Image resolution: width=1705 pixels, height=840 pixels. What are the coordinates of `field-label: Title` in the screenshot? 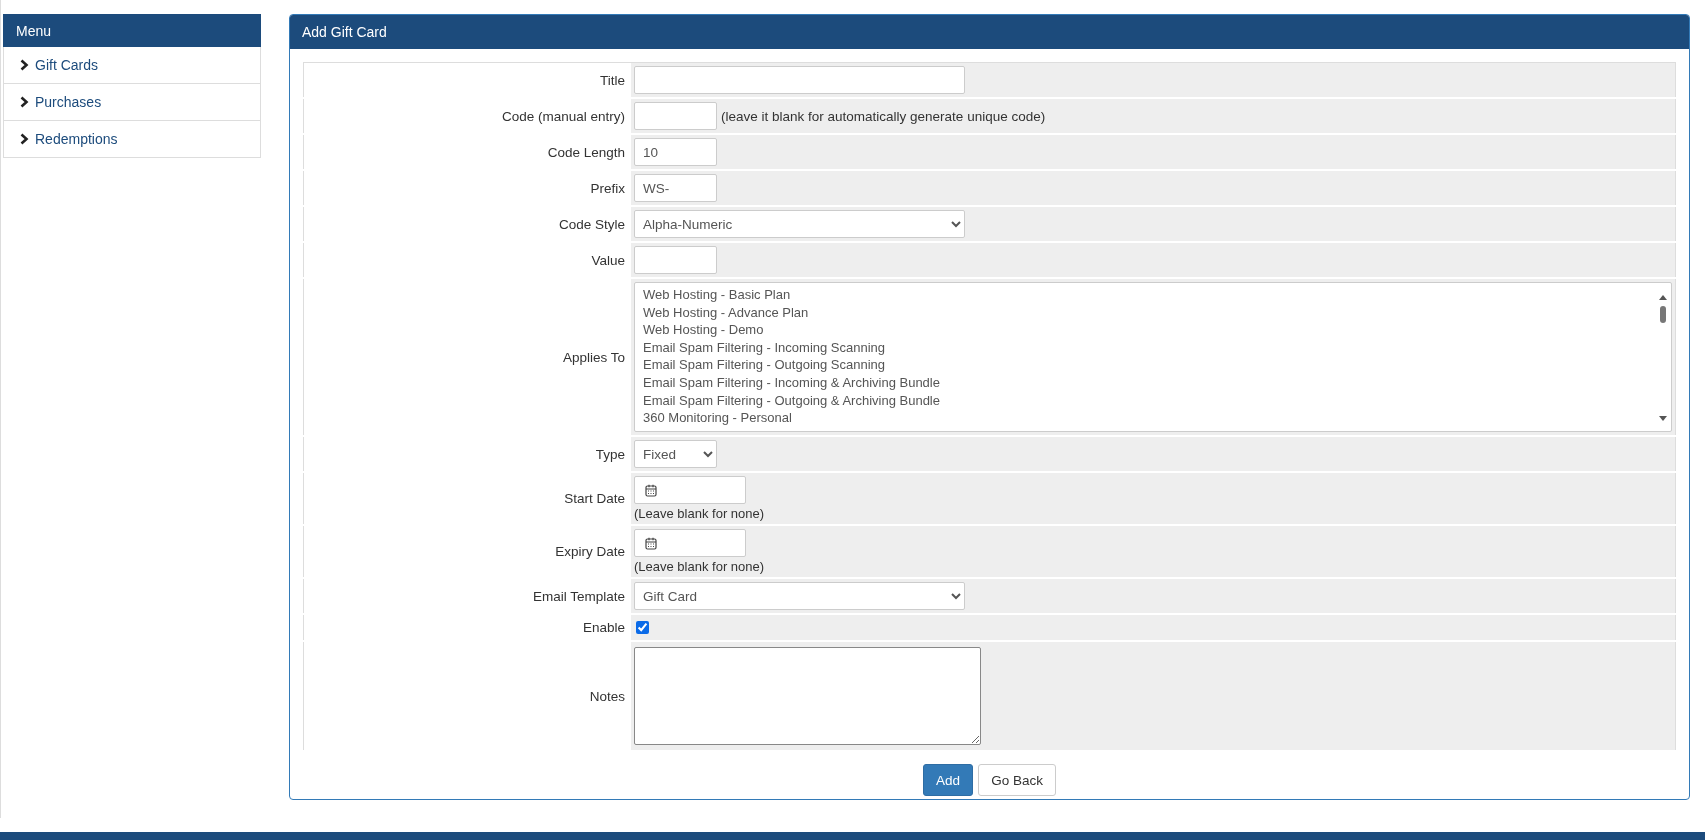 It's located at (612, 80).